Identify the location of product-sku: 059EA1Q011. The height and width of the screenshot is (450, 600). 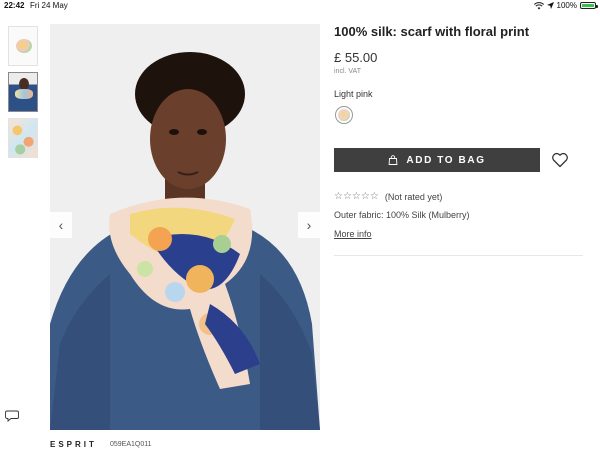
(131, 444).